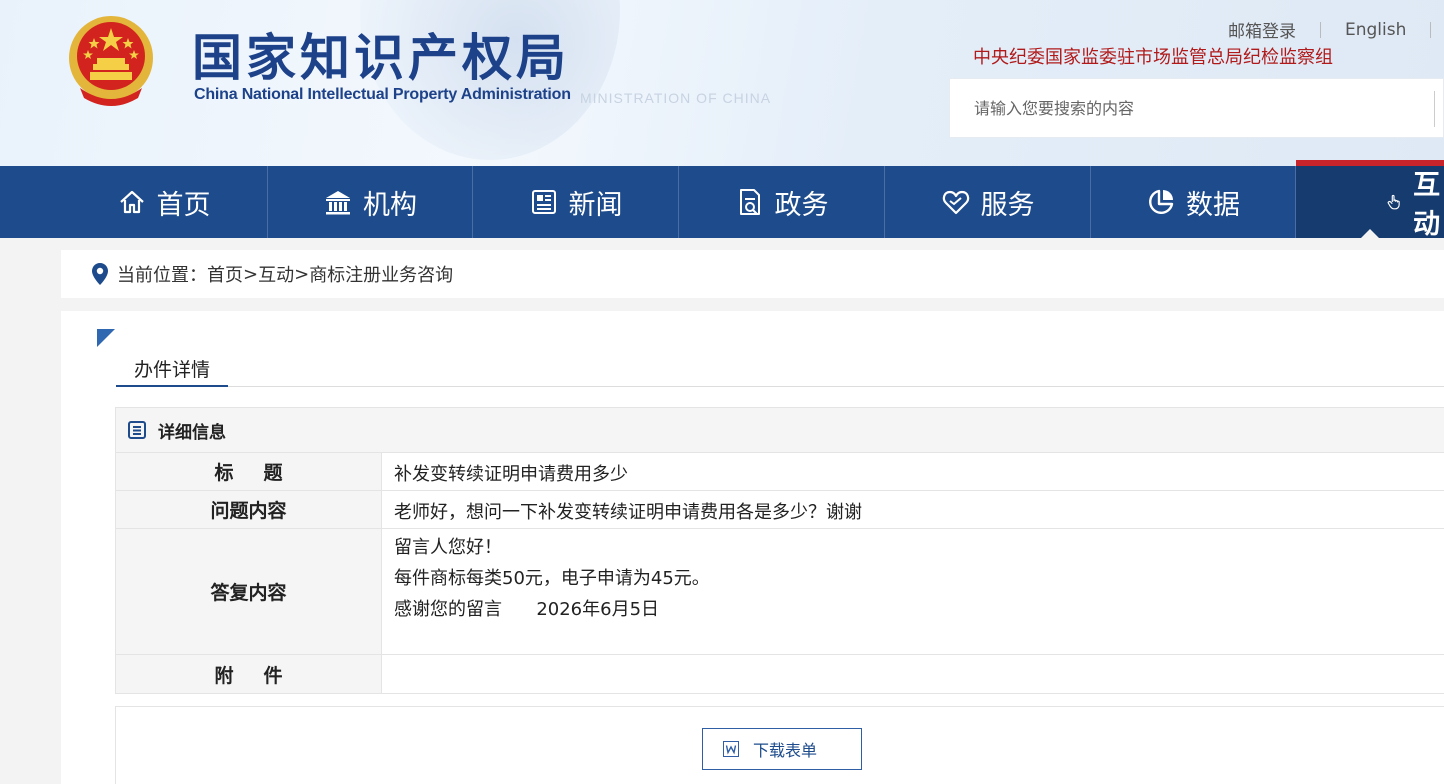 The image size is (1444, 784). What do you see at coordinates (785, 750) in the screenshot?
I see `download-form-label: 下载表单` at bounding box center [785, 750].